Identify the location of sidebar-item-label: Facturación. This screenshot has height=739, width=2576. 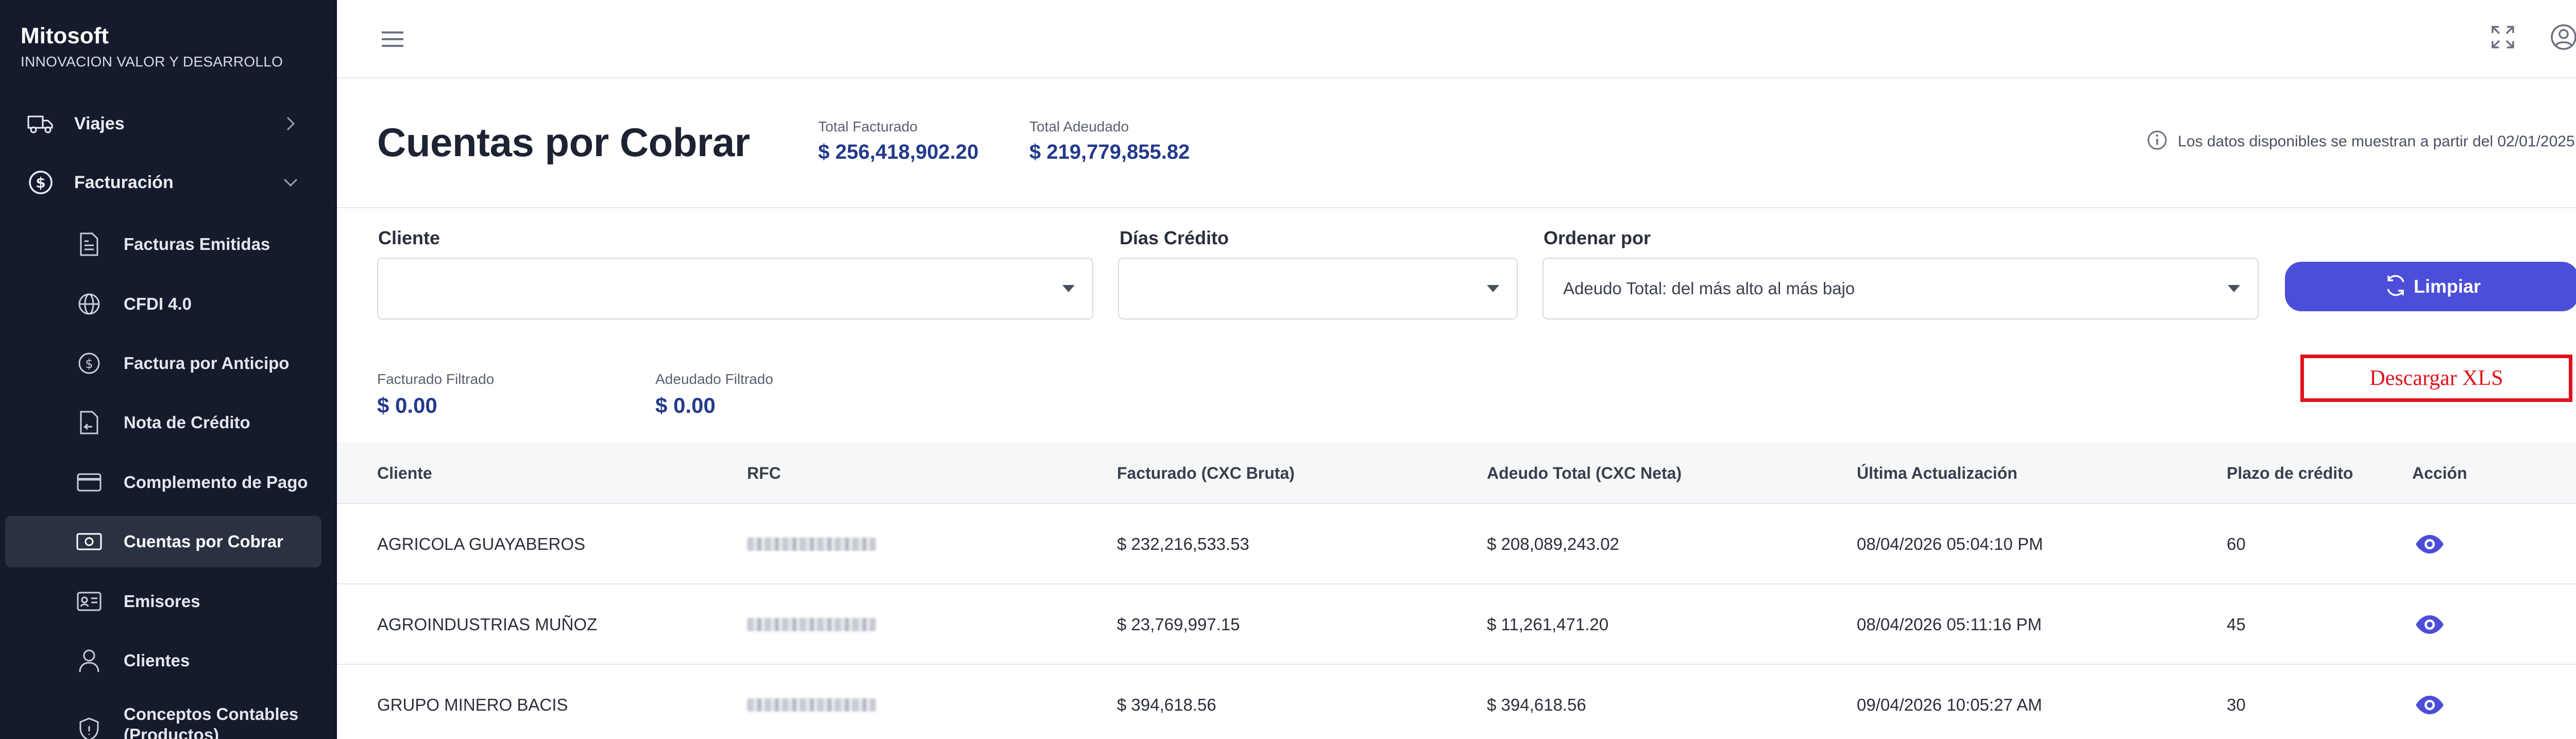
(124, 182).